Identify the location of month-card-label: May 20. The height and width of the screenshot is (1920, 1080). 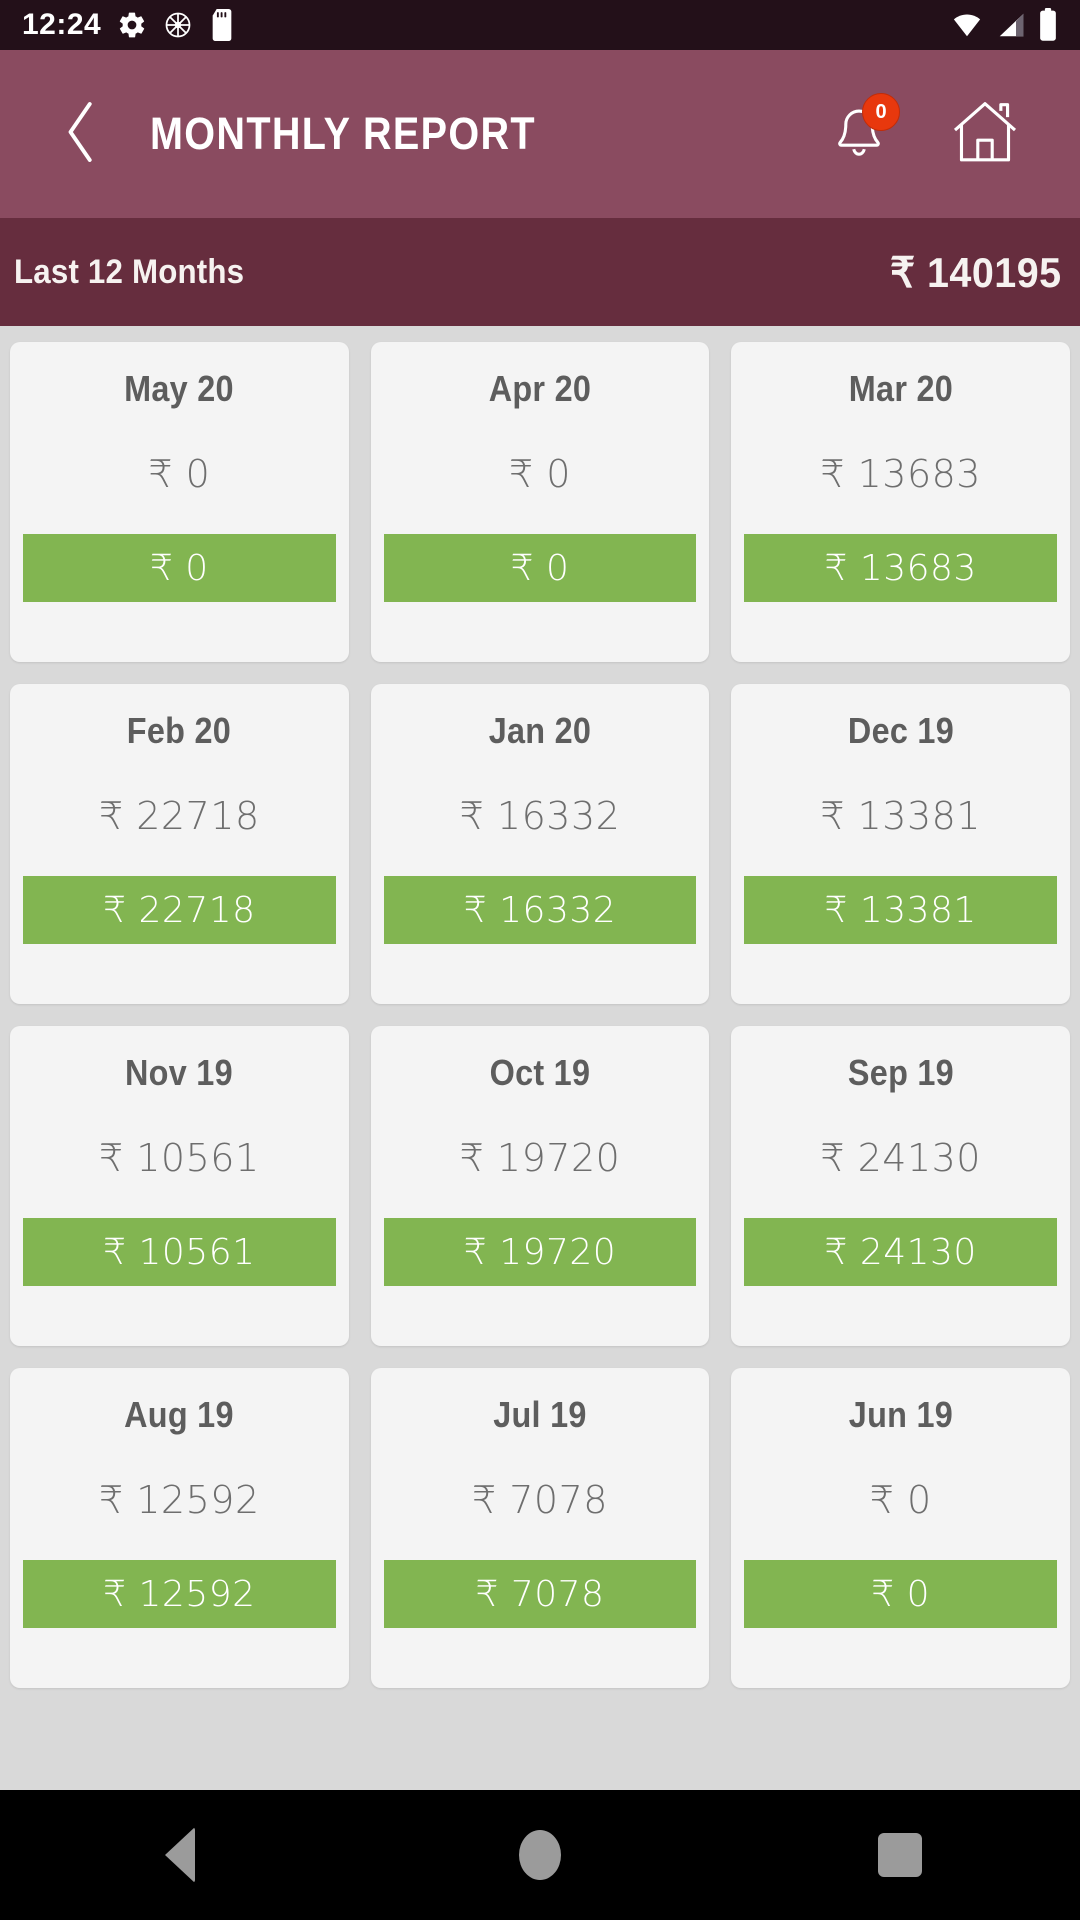
(179, 388).